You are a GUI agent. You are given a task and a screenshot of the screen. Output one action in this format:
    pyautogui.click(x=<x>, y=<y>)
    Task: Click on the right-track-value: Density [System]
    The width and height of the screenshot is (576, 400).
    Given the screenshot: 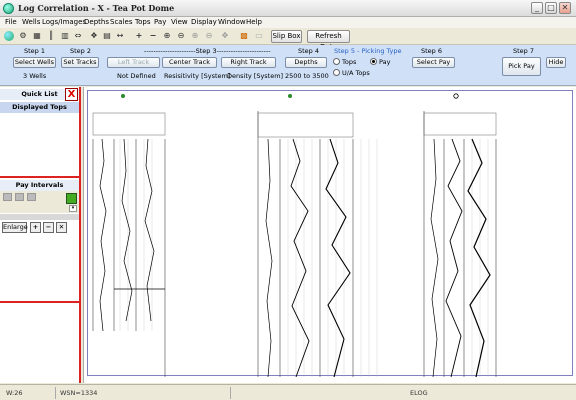 What is the action you would take?
    pyautogui.click(x=255, y=76)
    